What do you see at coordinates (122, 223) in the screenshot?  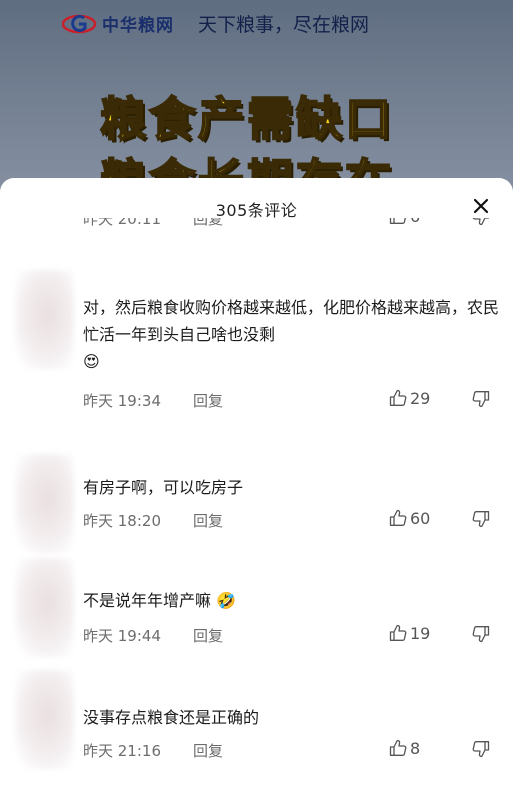 I see `comment-time: 昨天 20:11` at bounding box center [122, 223].